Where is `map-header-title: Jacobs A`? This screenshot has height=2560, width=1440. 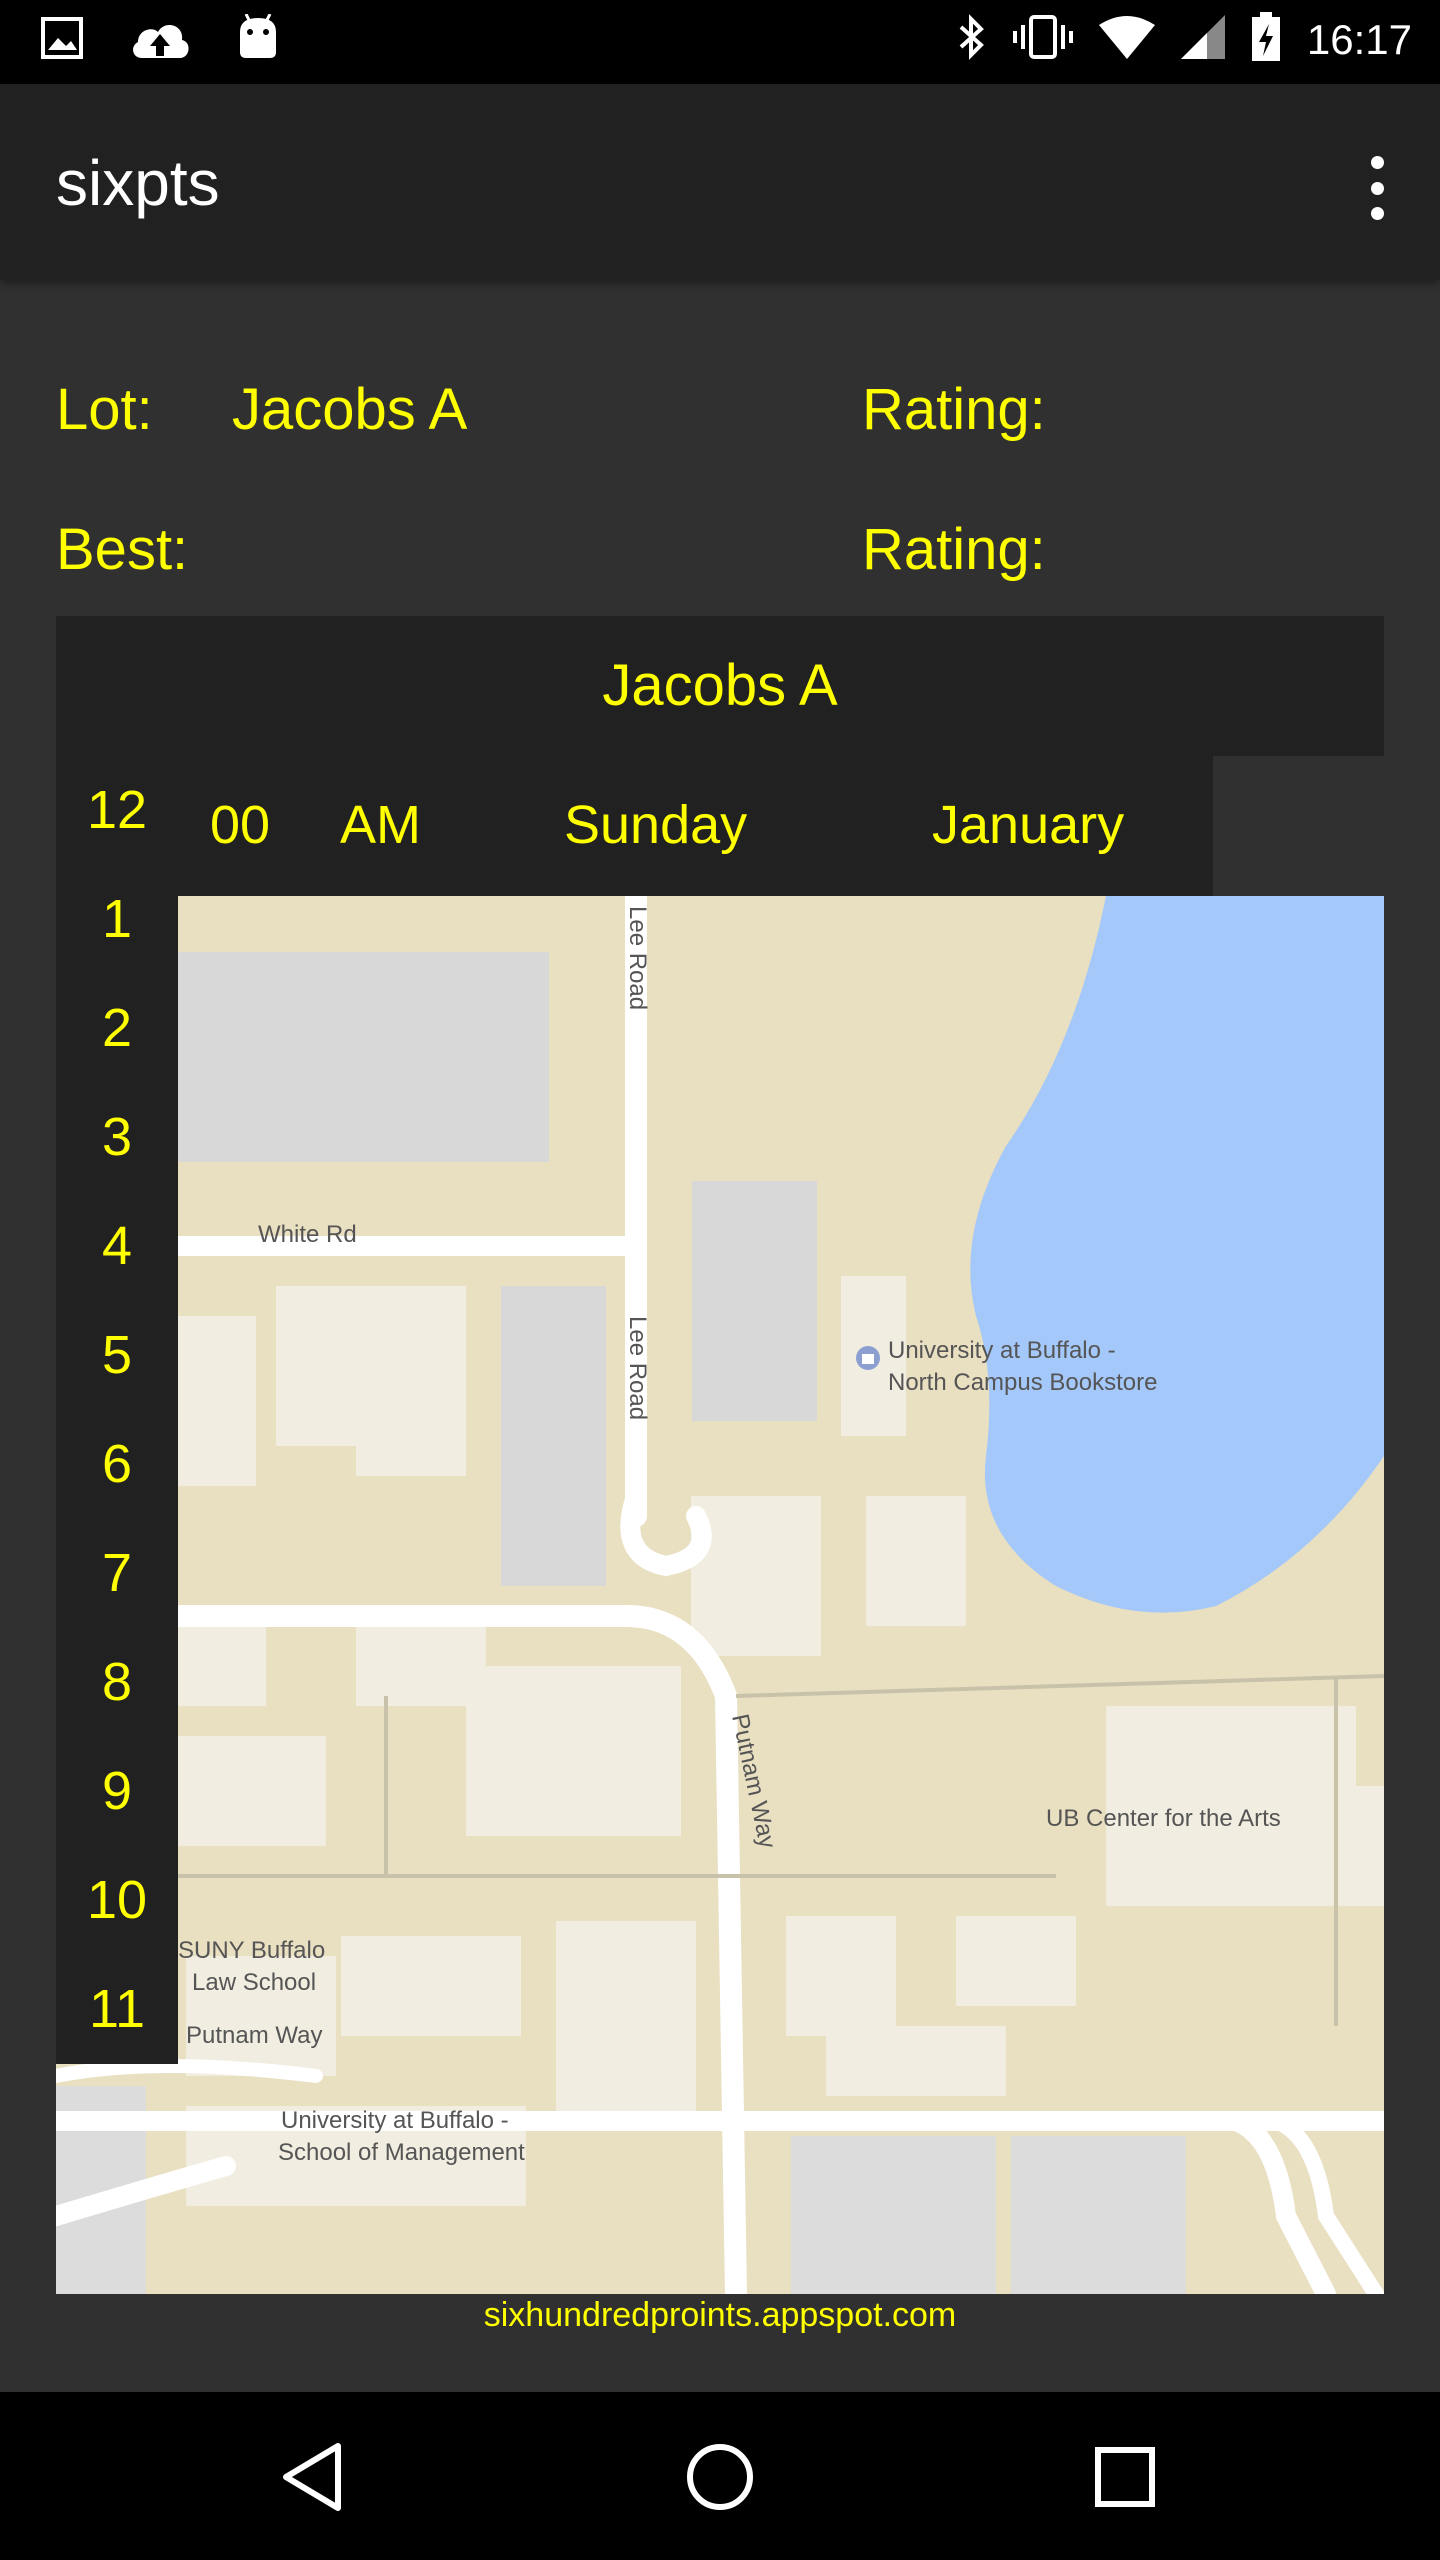
map-header-title: Jacobs A is located at coordinates (720, 685).